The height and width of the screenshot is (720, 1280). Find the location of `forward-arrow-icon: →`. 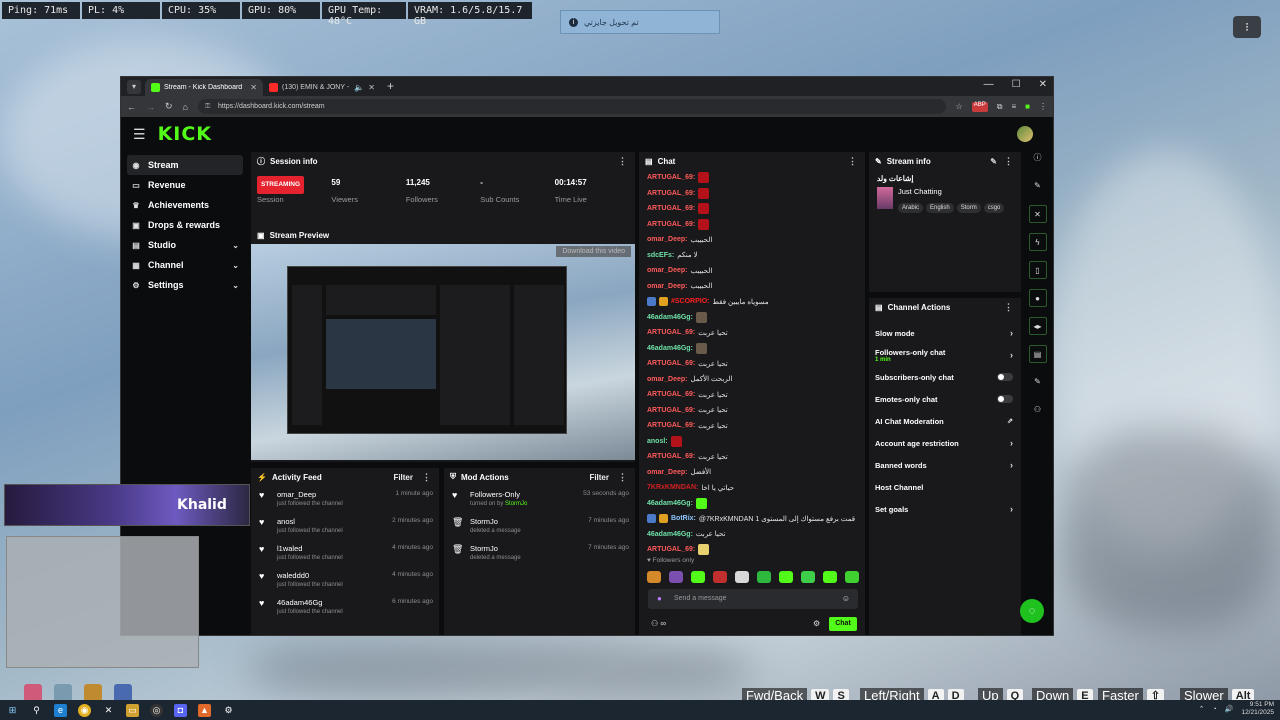

forward-arrow-icon: → is located at coordinates (150, 107).